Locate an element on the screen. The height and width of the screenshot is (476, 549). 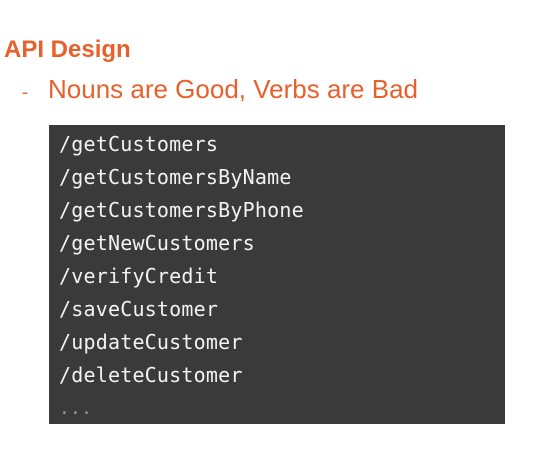
code-line: /getCustomers is located at coordinates (139, 144).